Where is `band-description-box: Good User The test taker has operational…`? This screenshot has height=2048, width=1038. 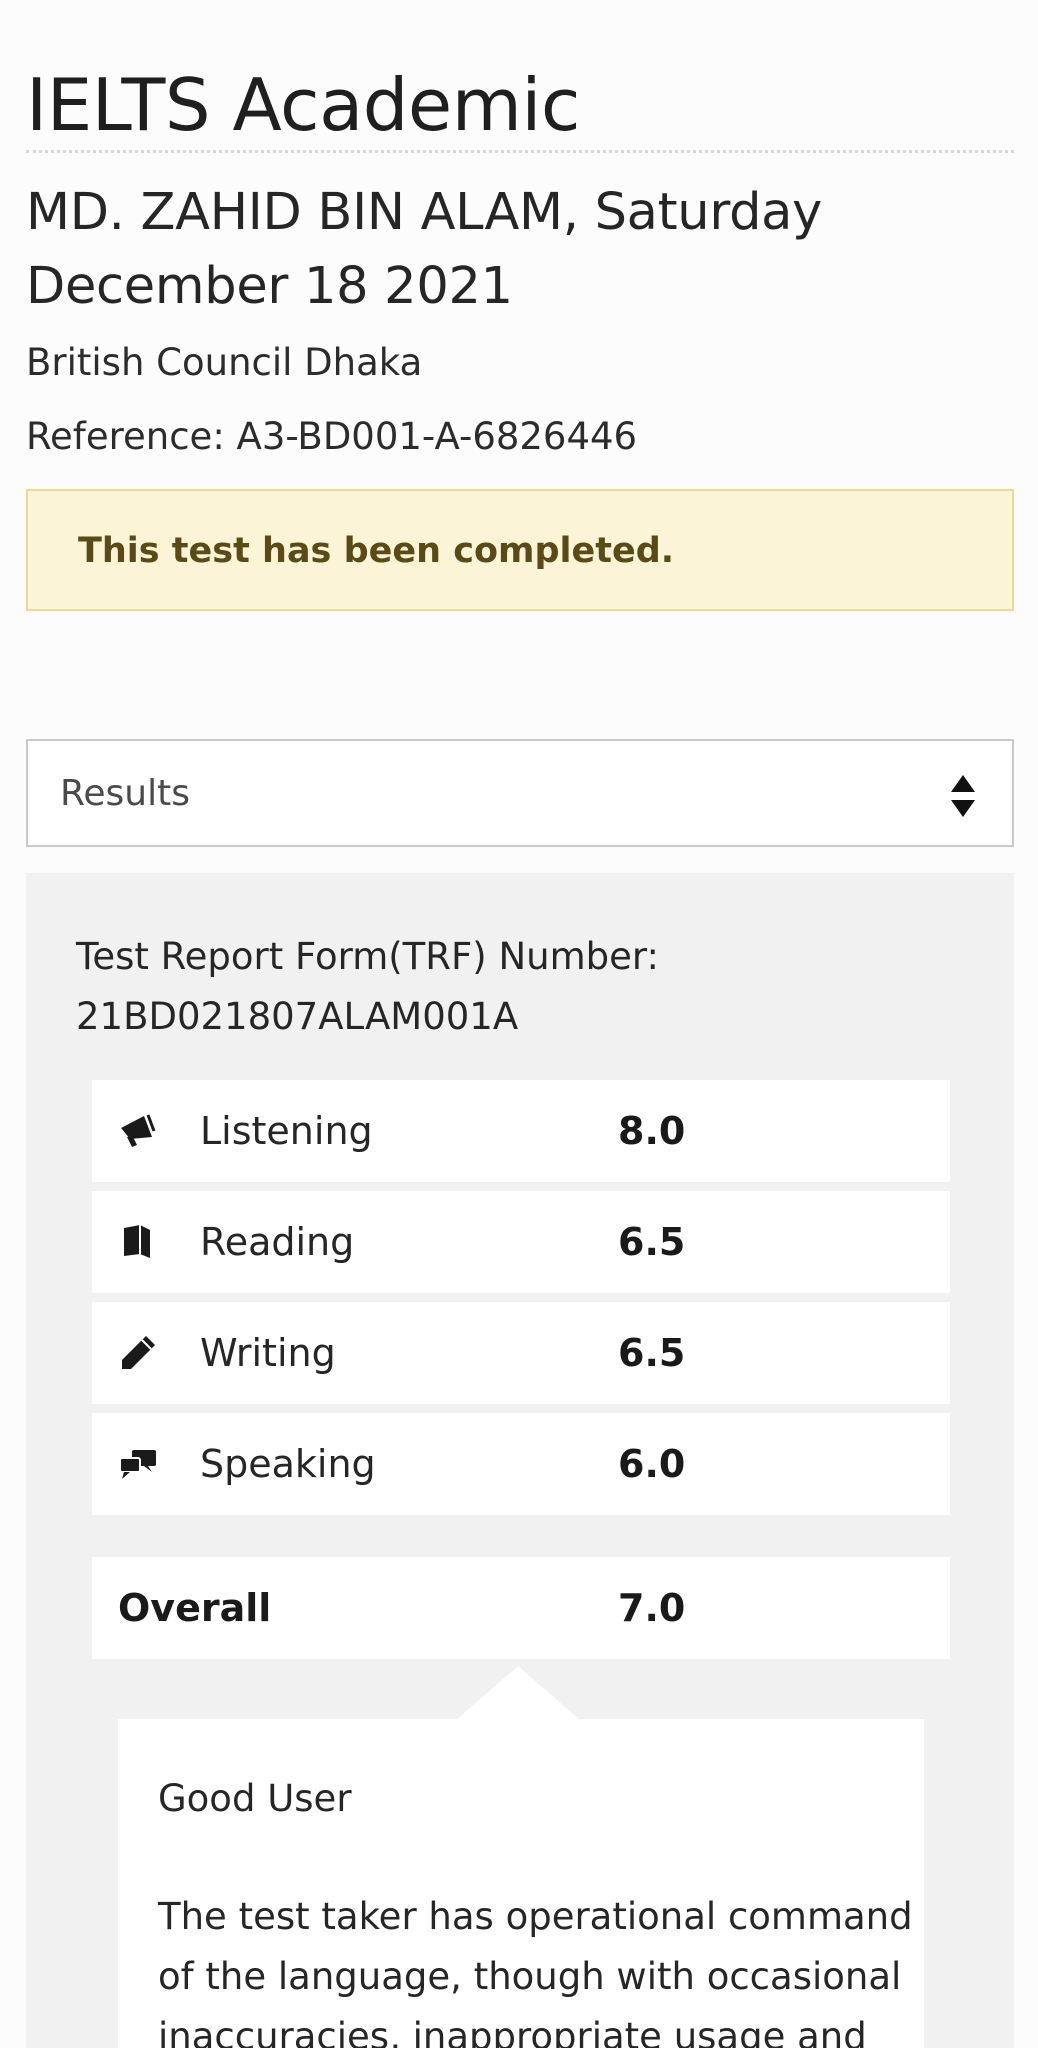 band-description-box: Good User The test taker has operational… is located at coordinates (521, 1883).